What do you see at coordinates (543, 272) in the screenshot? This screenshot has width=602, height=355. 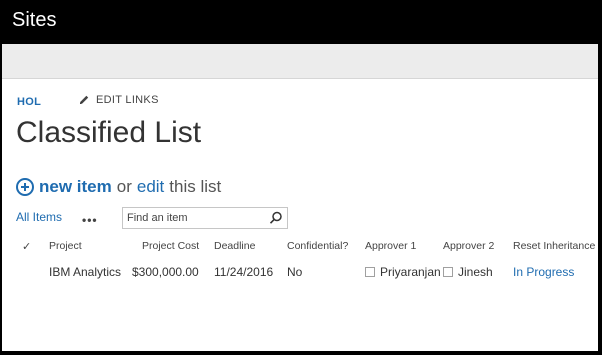 I see `cell-reset-inheritance: In Progress` at bounding box center [543, 272].